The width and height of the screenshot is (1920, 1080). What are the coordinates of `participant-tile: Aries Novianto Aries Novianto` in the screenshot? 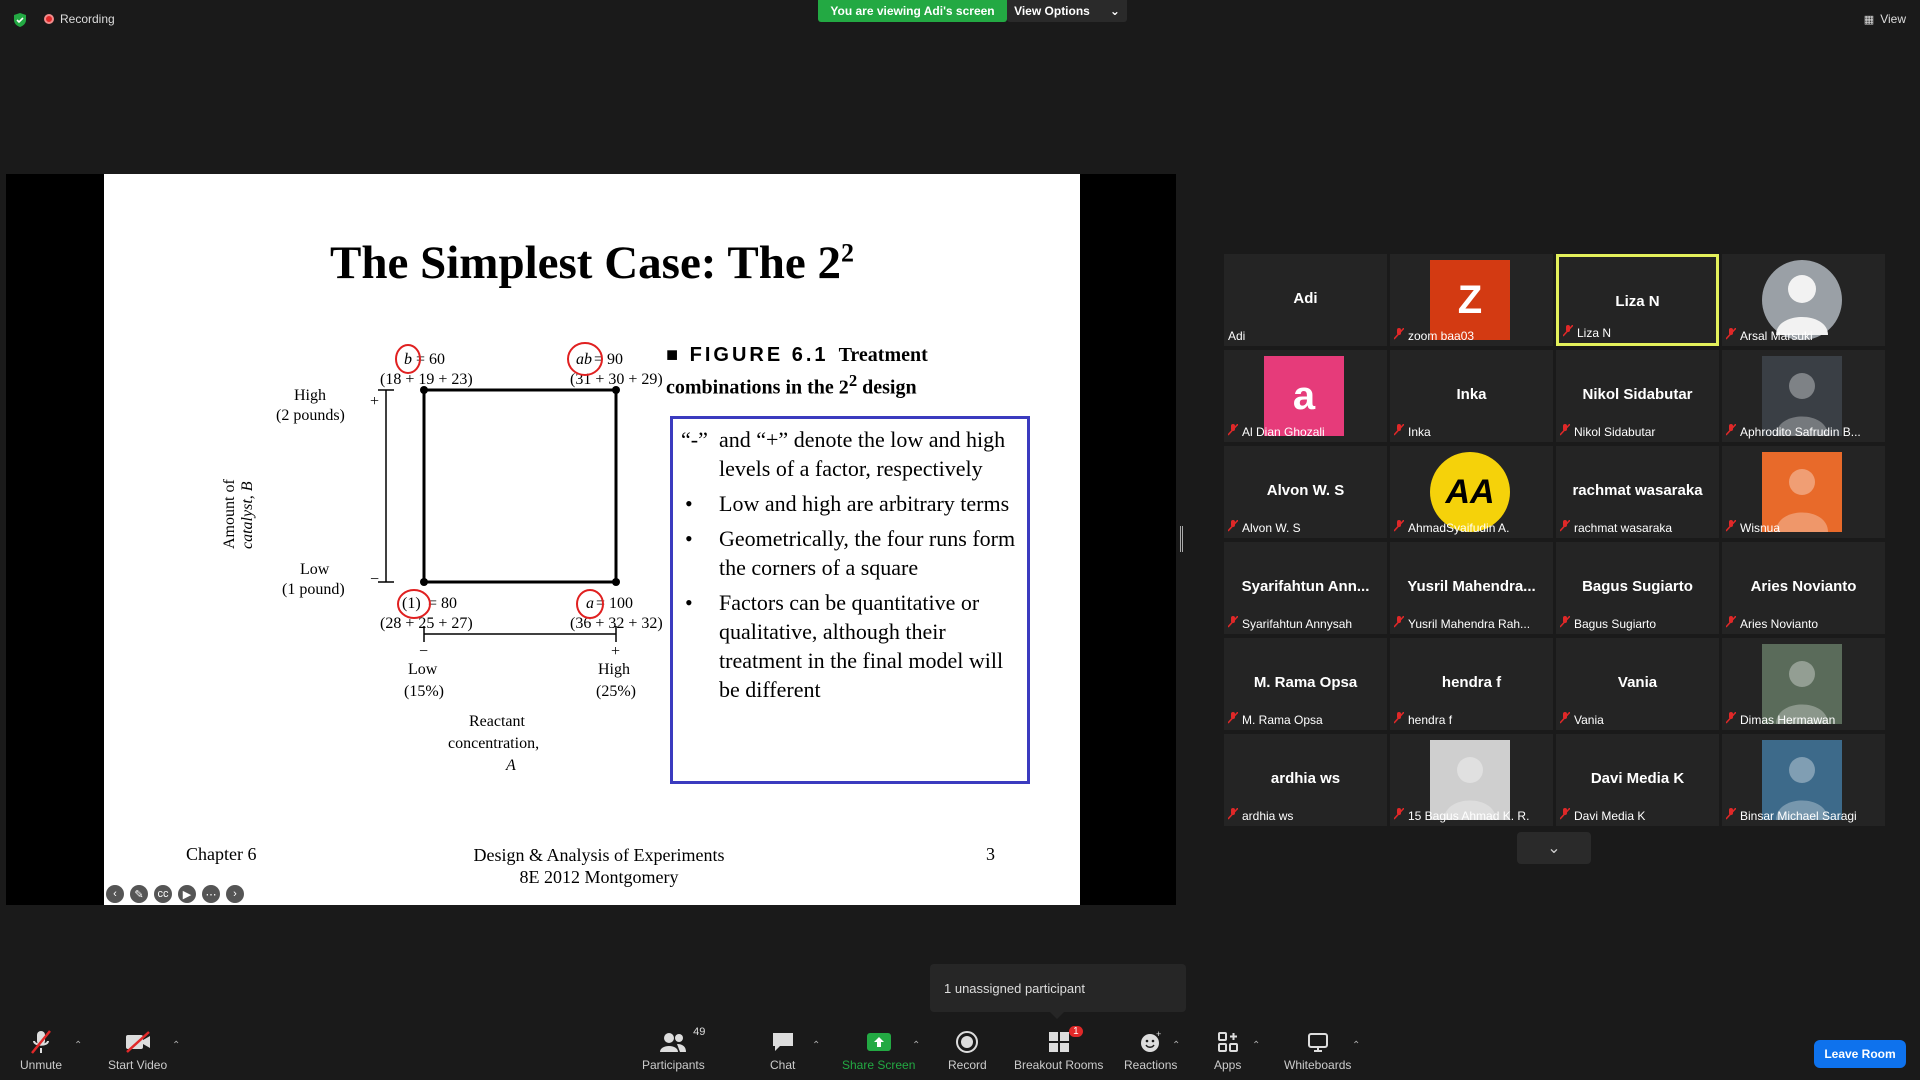 It's located at (1803, 588).